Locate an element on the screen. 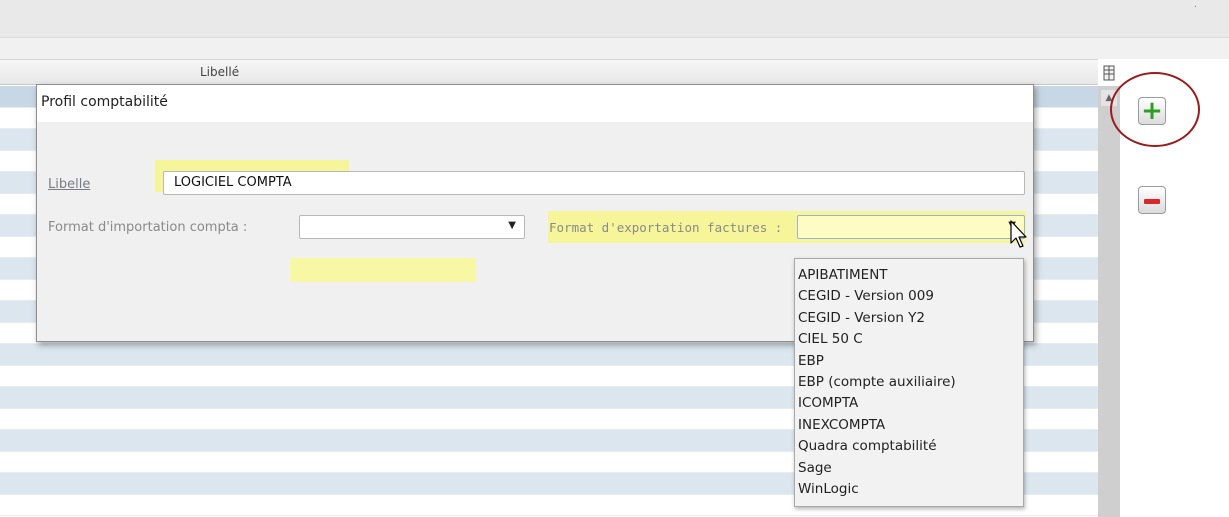  dropdown-option: Sage is located at coordinates (909, 468).